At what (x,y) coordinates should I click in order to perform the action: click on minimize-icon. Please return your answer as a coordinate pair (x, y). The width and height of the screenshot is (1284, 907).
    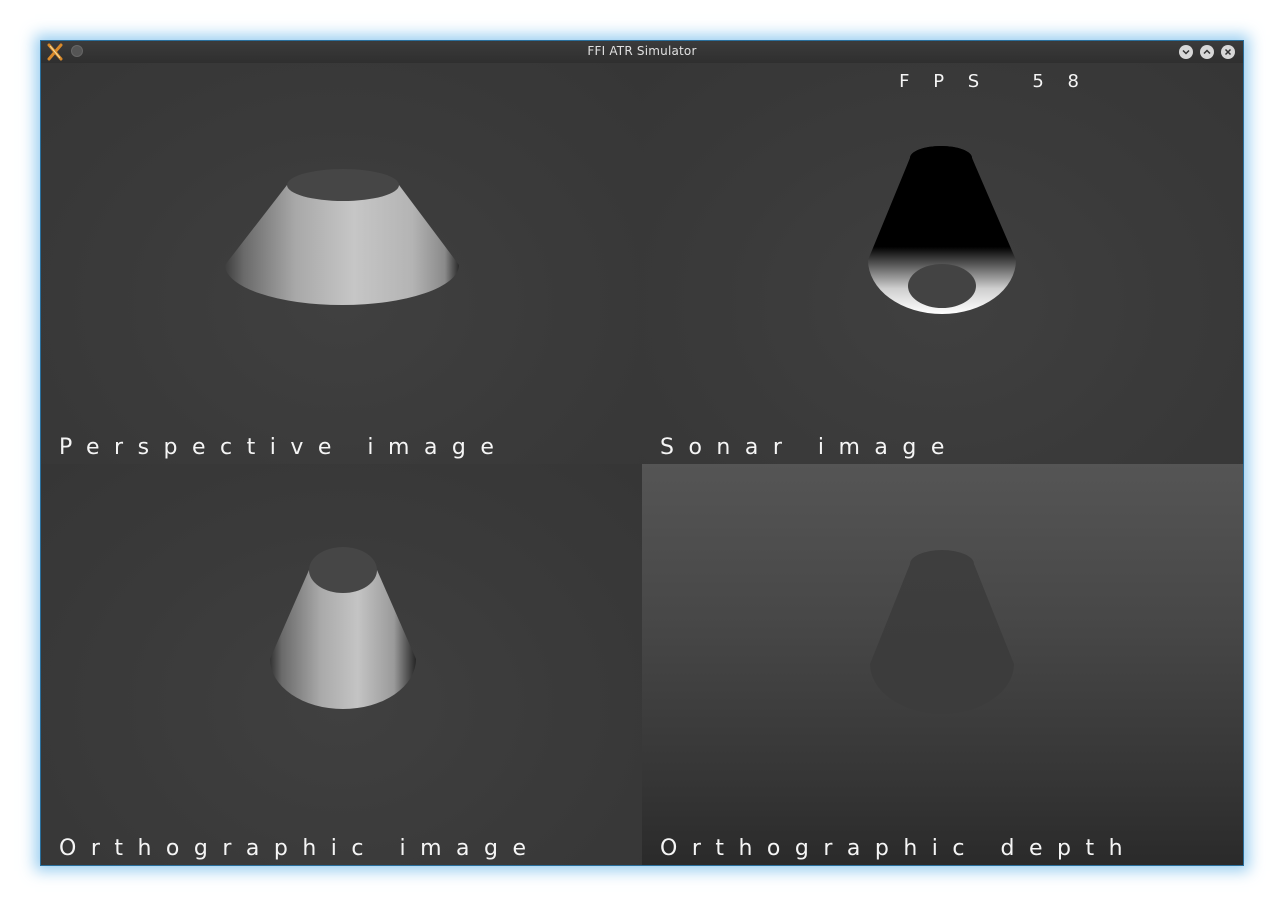
    Looking at the image, I should click on (1186, 52).